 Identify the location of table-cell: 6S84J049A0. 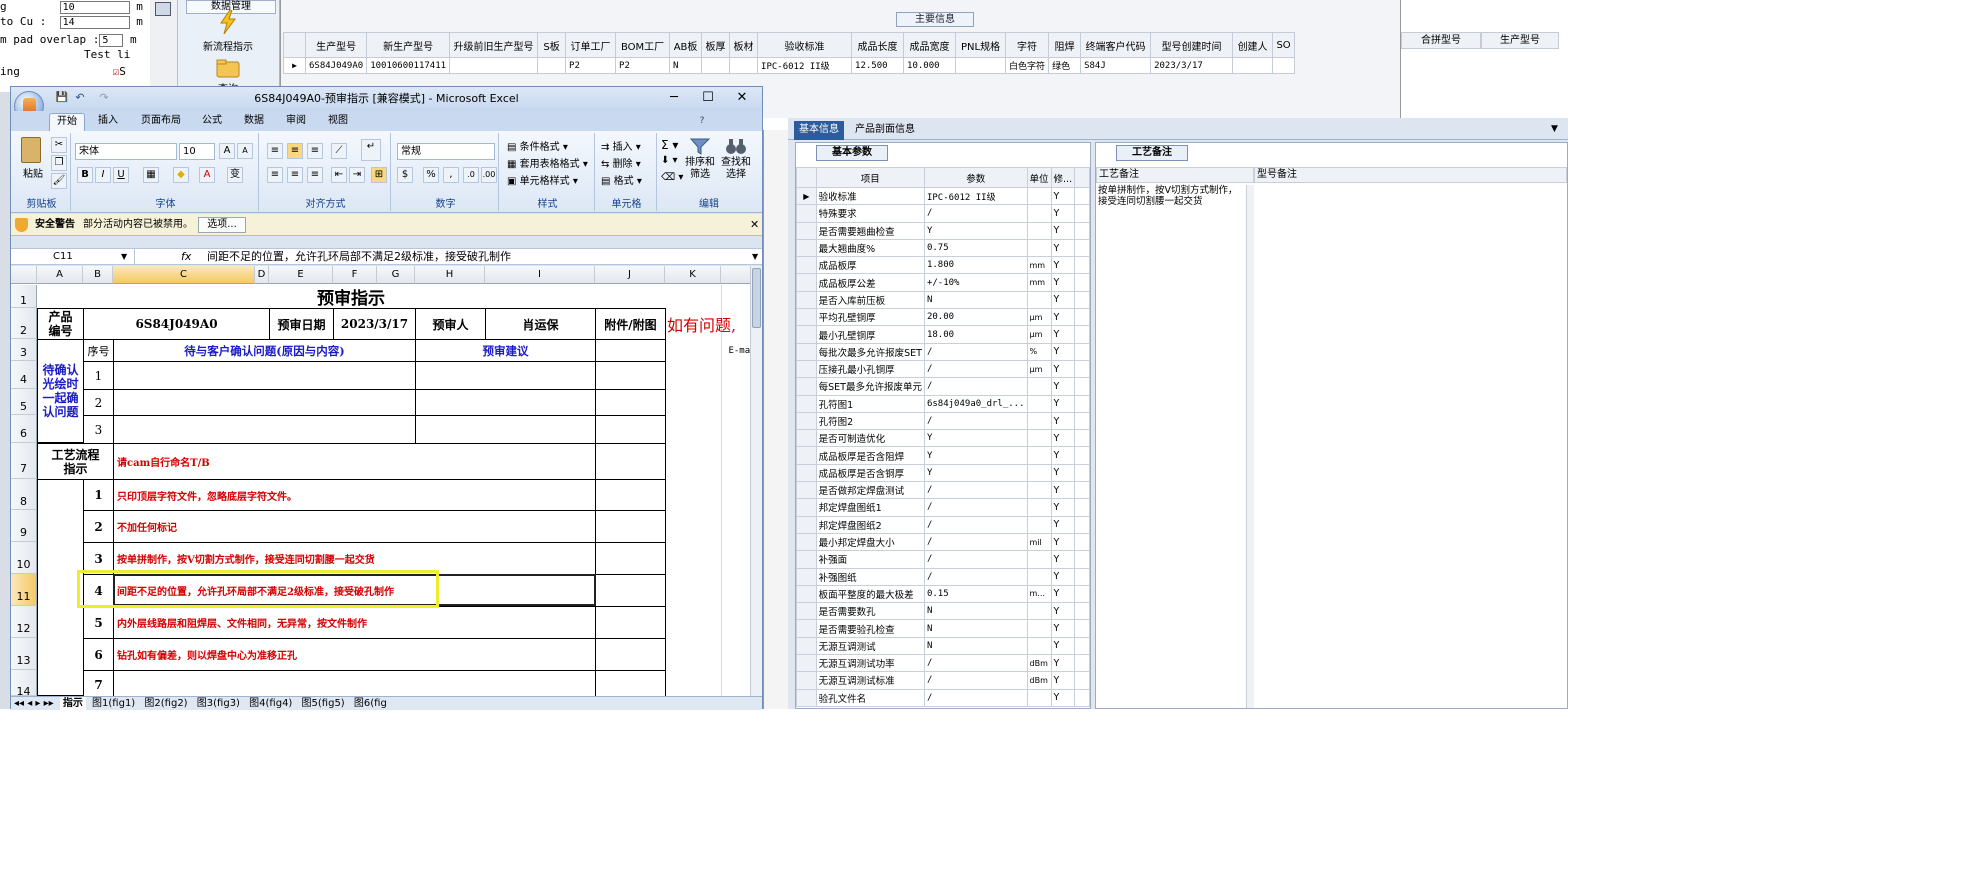
(336, 65).